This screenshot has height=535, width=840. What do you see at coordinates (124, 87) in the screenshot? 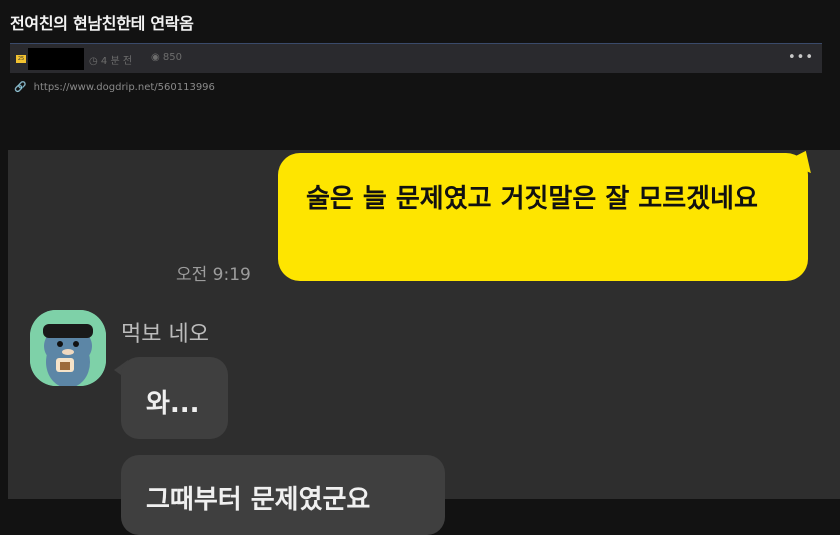
I see `post-link-text: https://www.dogdrip.net/560113996` at bounding box center [124, 87].